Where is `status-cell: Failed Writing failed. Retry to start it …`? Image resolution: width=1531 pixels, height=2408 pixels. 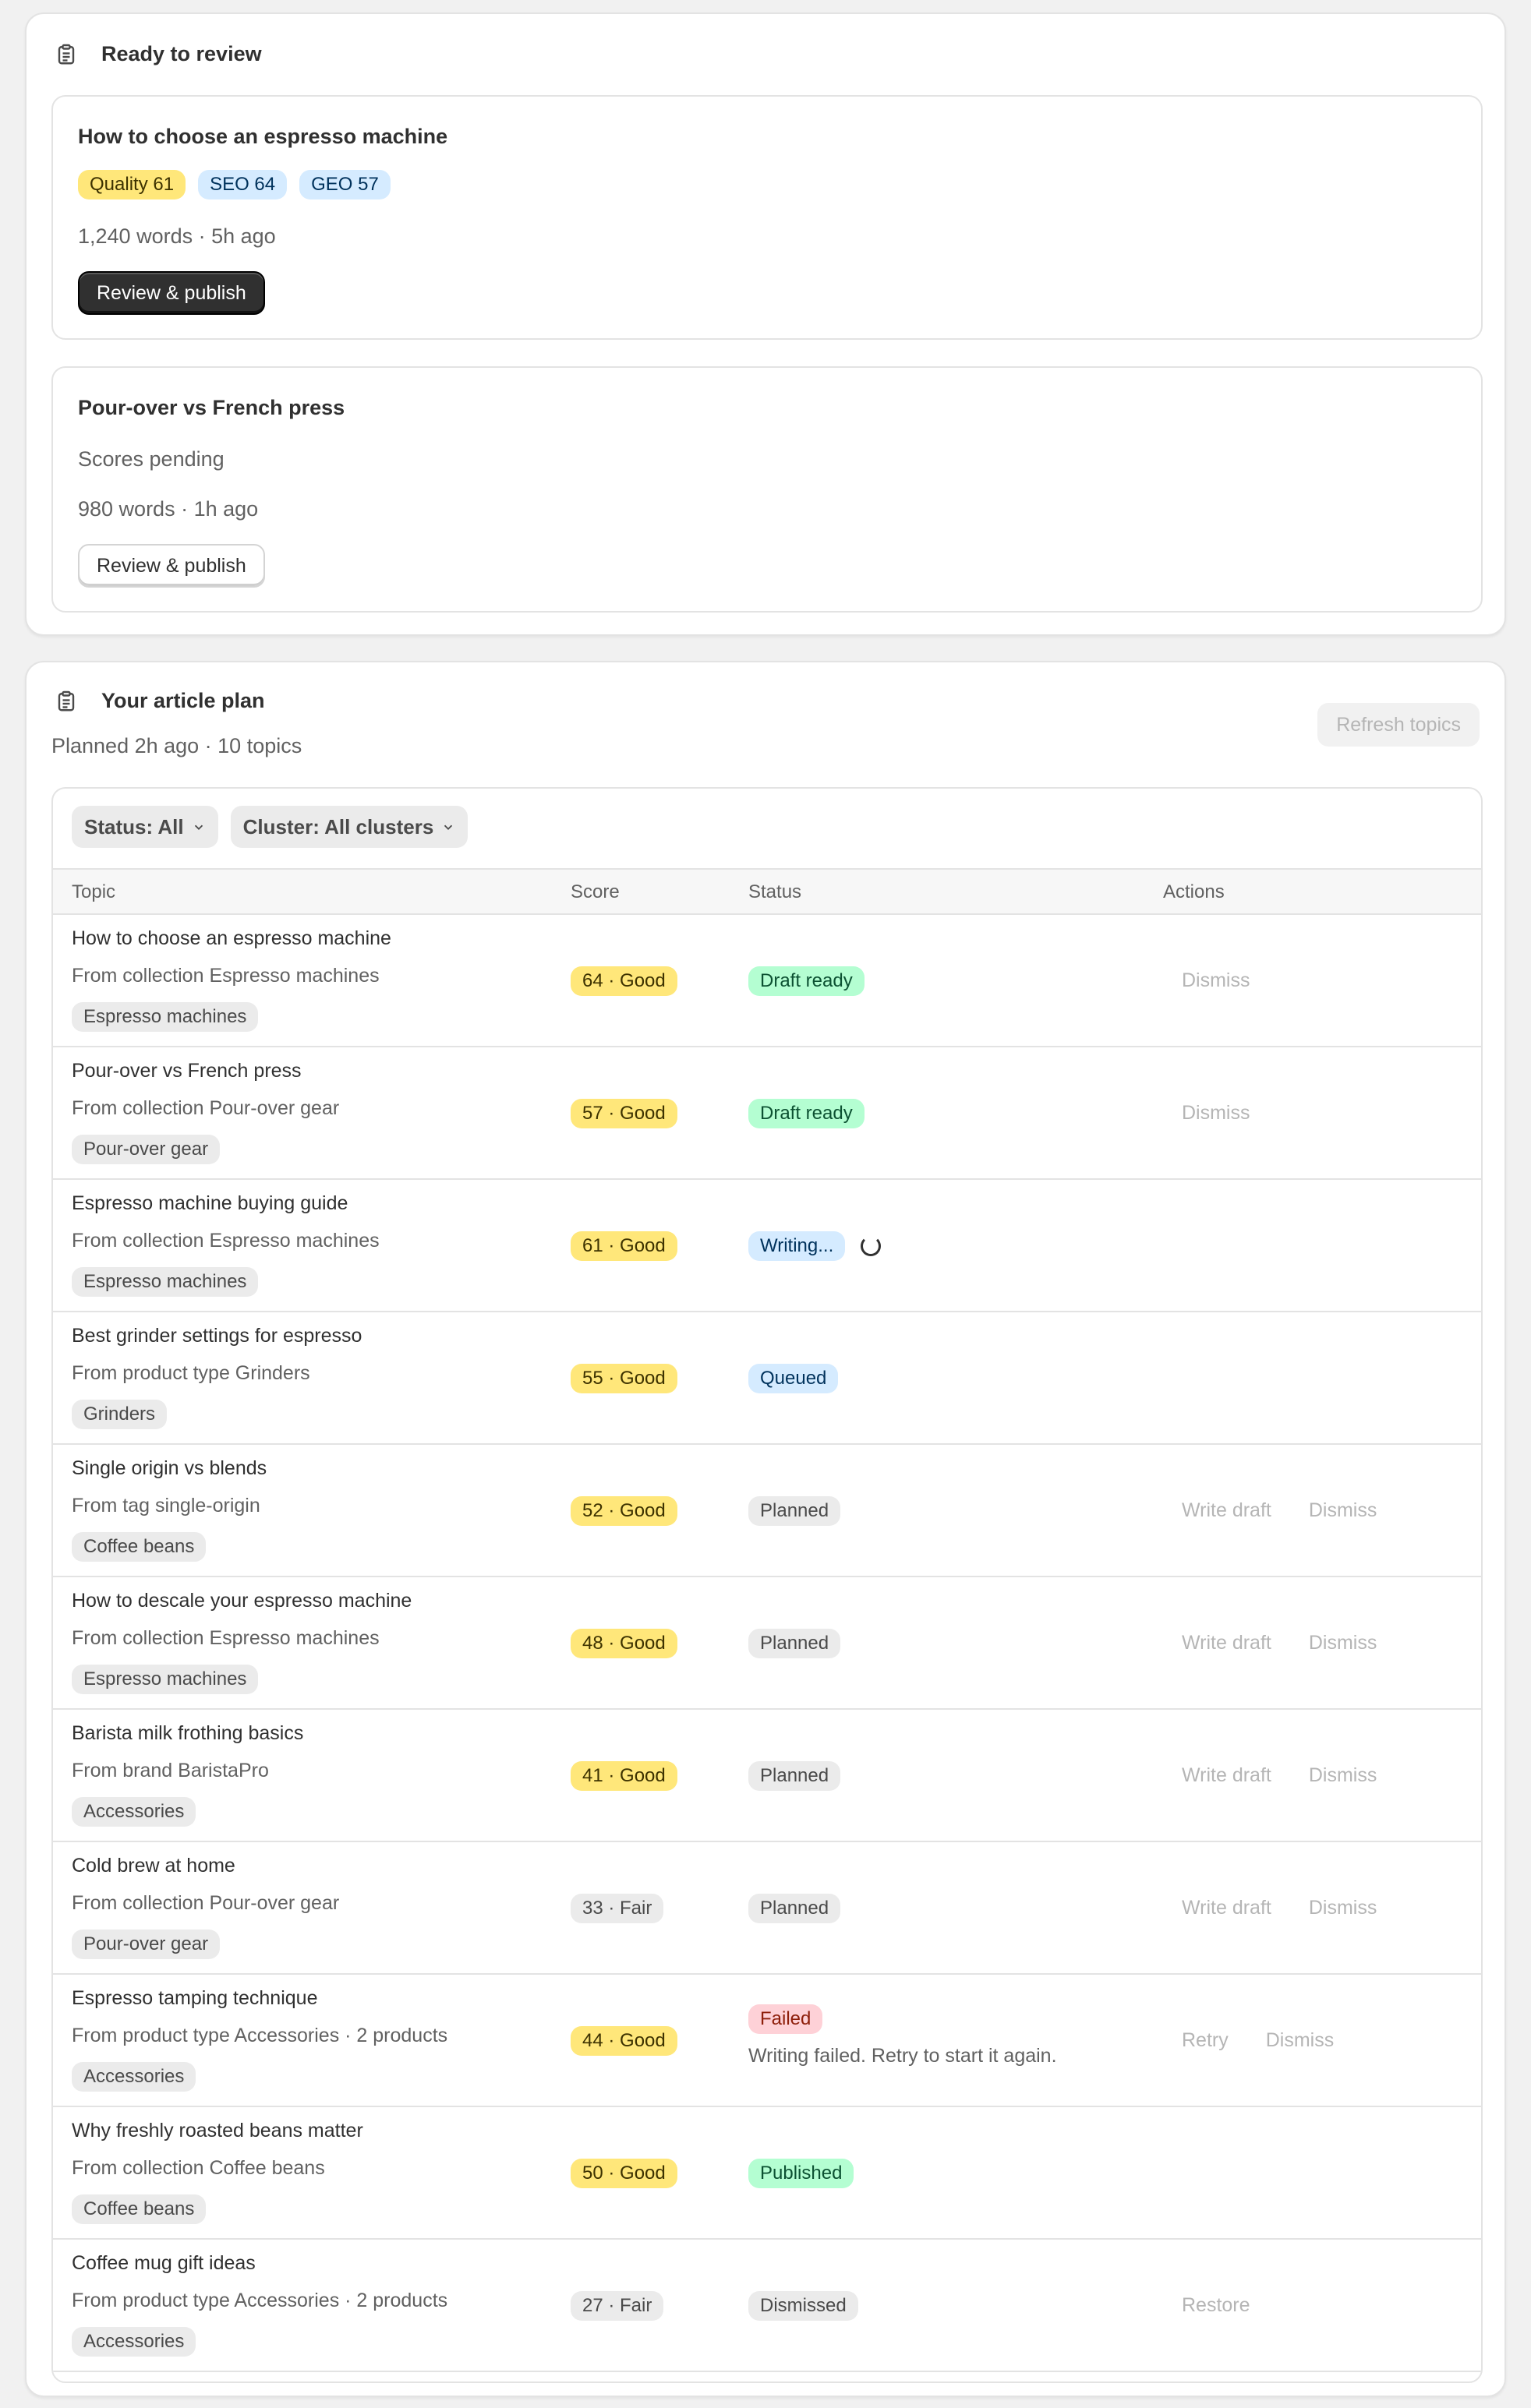
status-cell: Failed Writing failed. Retry to start it … is located at coordinates (903, 2035).